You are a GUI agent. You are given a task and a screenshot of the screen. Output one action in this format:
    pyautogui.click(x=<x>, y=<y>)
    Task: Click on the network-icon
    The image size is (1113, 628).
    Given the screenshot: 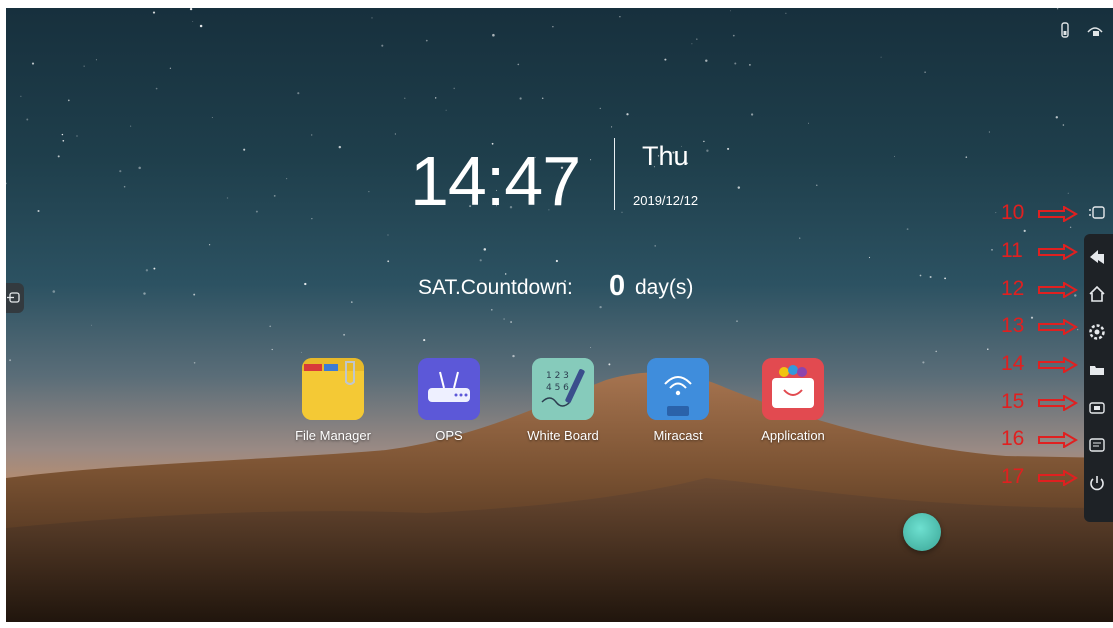 What is the action you would take?
    pyautogui.click(x=1095, y=30)
    